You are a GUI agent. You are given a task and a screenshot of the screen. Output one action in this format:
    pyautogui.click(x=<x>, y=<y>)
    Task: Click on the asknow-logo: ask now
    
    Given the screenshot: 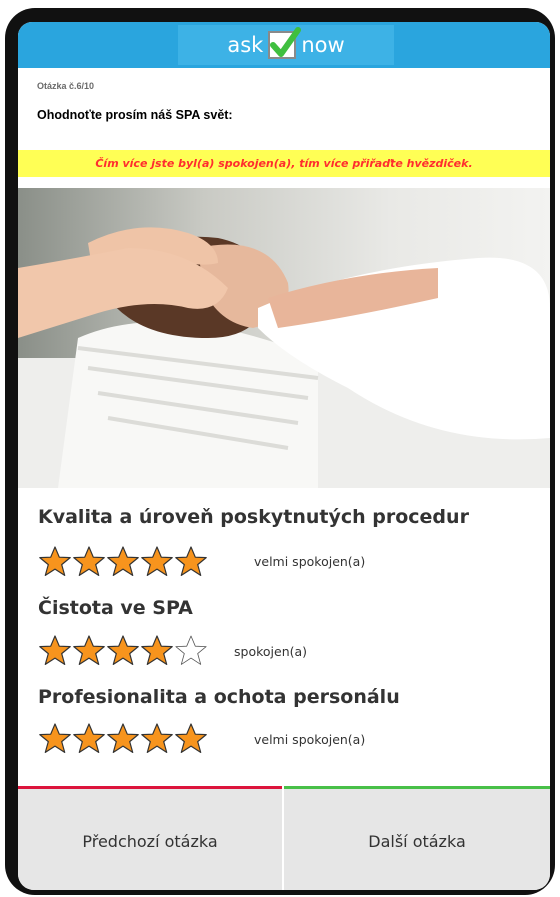 What is the action you would take?
    pyautogui.click(x=286, y=45)
    